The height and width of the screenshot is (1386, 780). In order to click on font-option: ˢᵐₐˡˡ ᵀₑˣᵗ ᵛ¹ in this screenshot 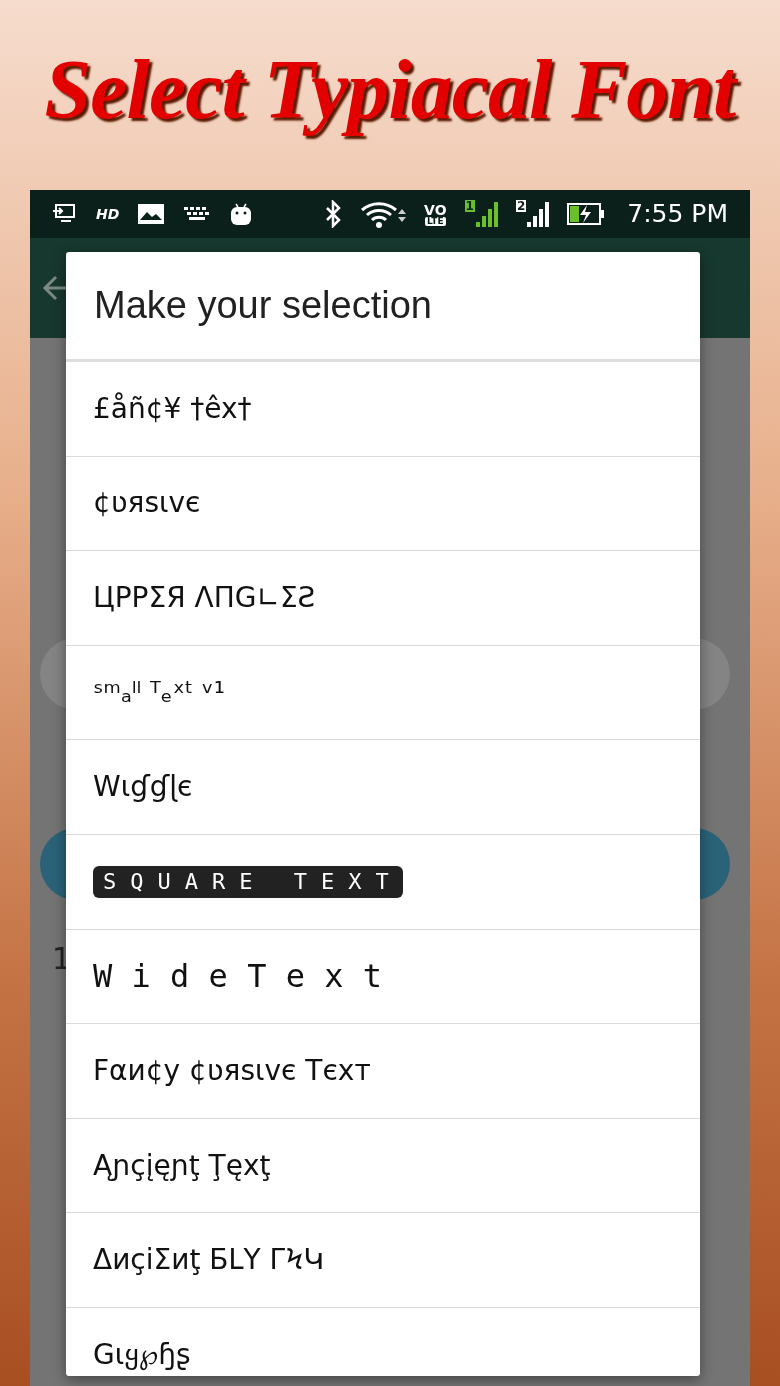, I will do `click(159, 692)`.